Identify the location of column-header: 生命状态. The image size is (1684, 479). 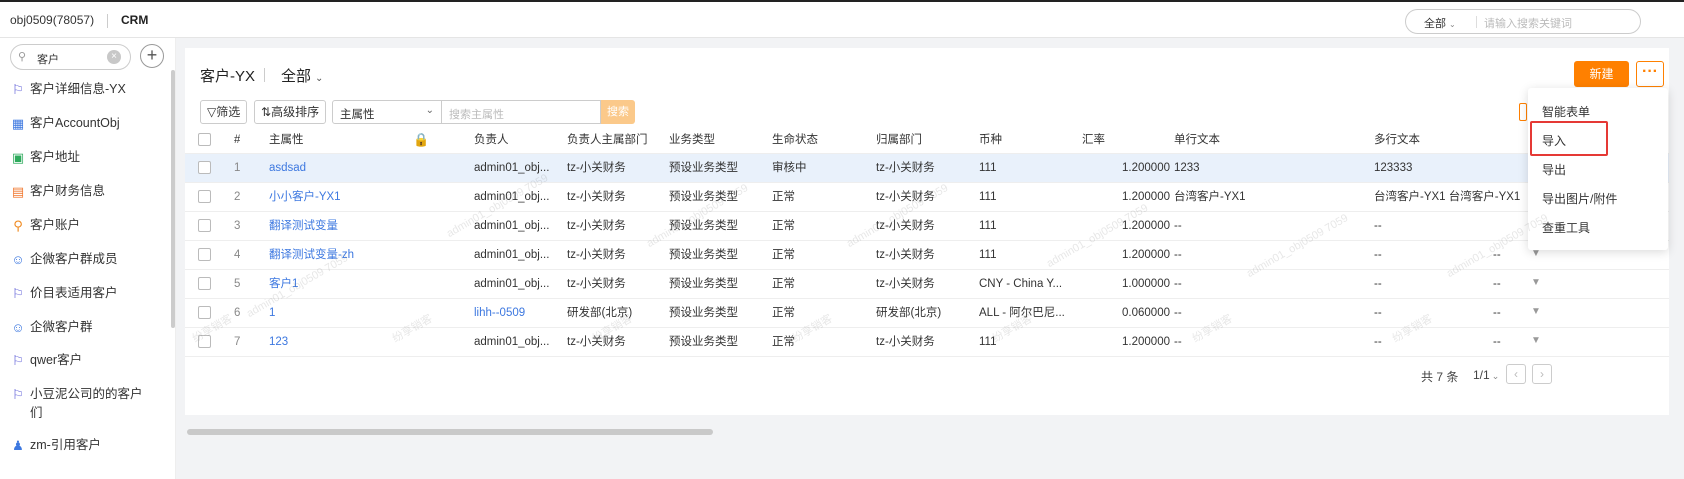
(795, 140).